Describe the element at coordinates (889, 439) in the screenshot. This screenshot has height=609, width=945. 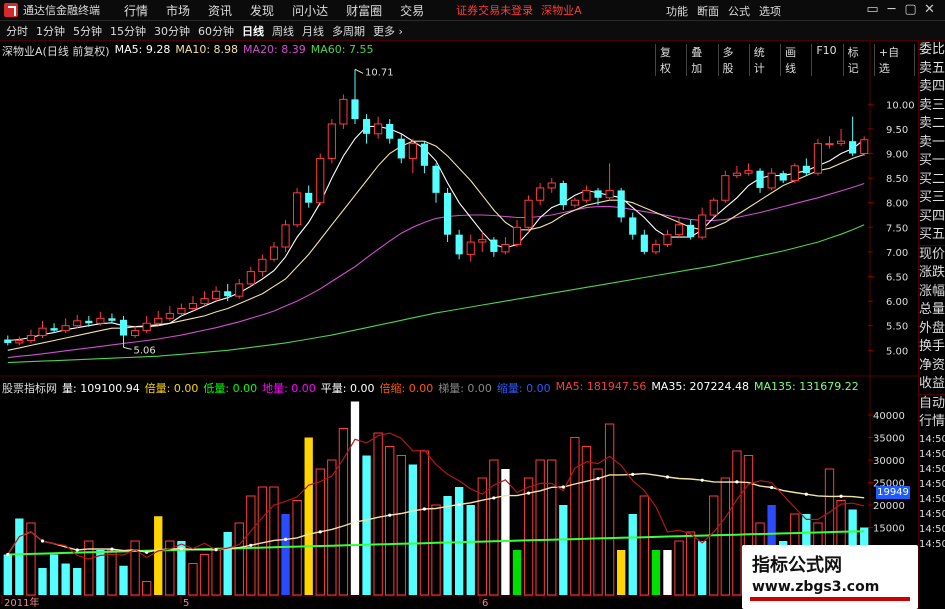
I see `volume-tick-label: 35000` at that location.